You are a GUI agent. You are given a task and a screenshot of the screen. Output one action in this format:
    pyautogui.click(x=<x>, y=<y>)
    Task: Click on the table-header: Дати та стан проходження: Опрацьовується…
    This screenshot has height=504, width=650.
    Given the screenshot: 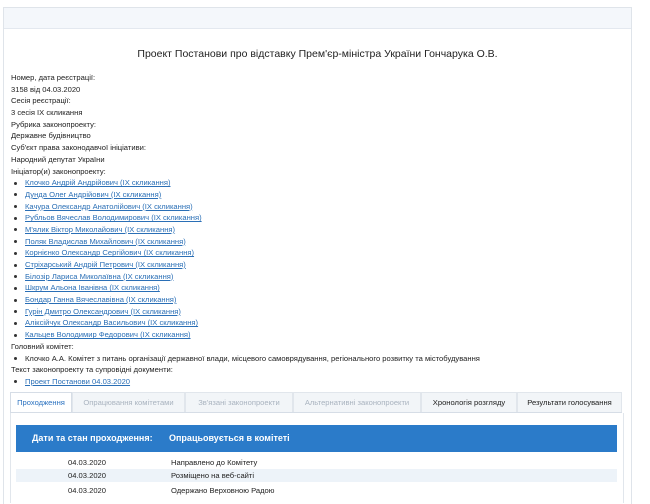 What is the action you would take?
    pyautogui.click(x=316, y=438)
    